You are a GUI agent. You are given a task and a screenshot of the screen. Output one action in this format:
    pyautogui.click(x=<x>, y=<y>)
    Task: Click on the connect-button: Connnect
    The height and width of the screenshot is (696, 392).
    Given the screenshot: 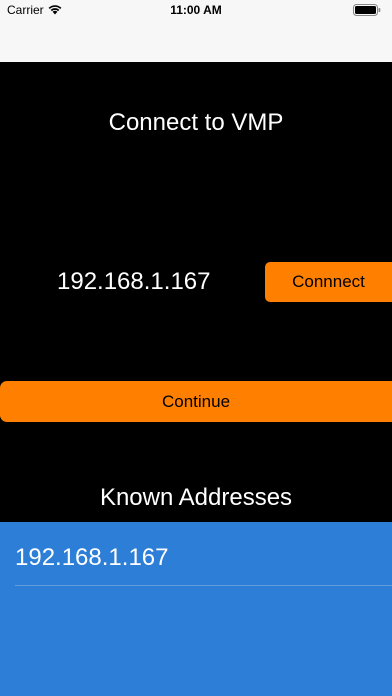 What is the action you would take?
    pyautogui.click(x=328, y=282)
    